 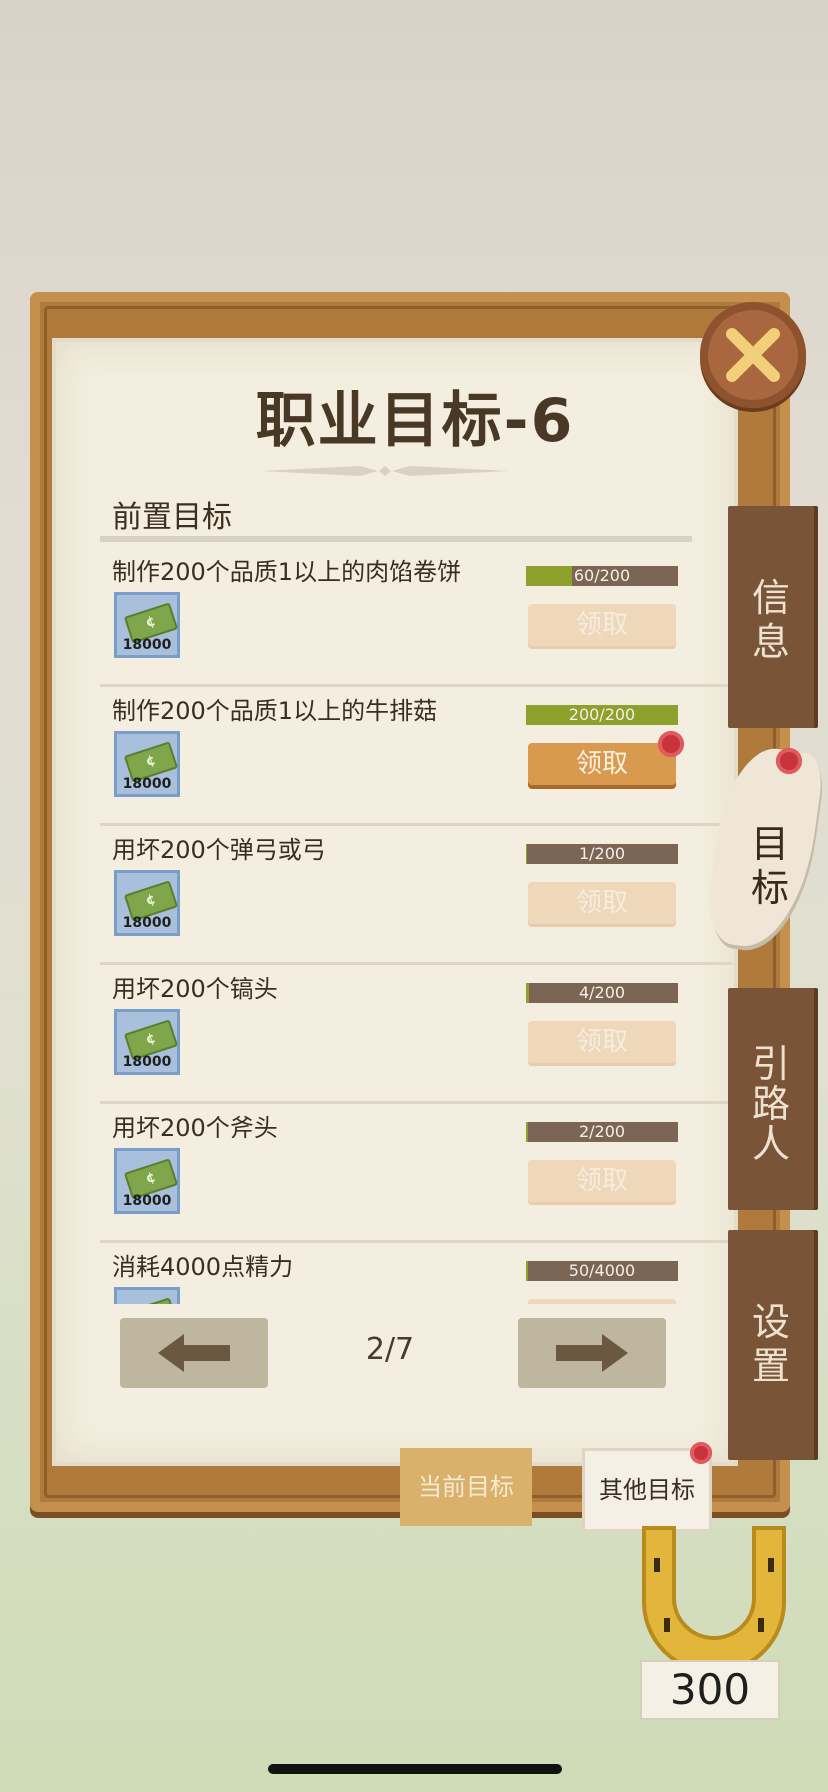 I want to click on tab-info: 信息, so click(x=771, y=617).